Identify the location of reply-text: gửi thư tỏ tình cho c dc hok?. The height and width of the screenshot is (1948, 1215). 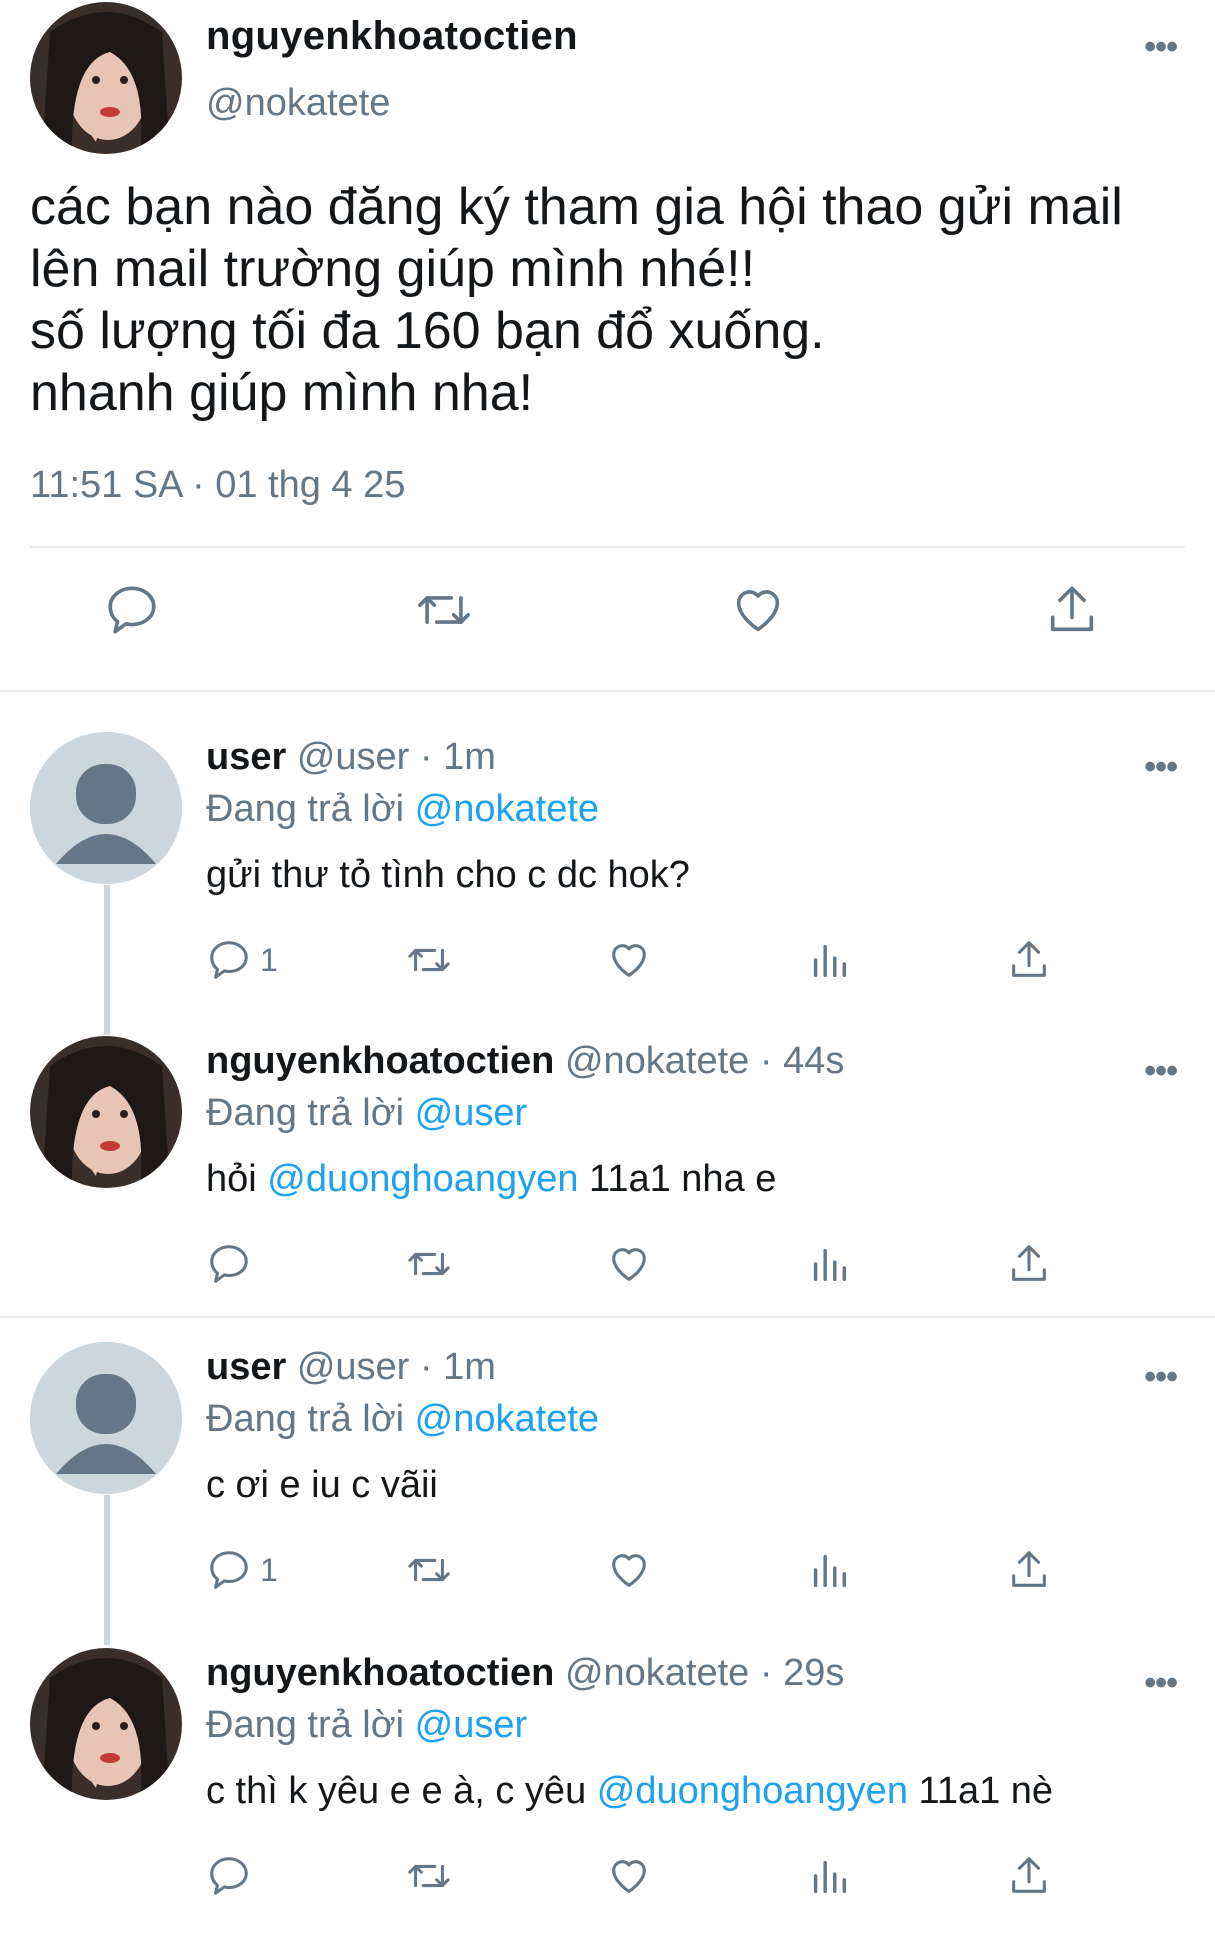
(448, 875).